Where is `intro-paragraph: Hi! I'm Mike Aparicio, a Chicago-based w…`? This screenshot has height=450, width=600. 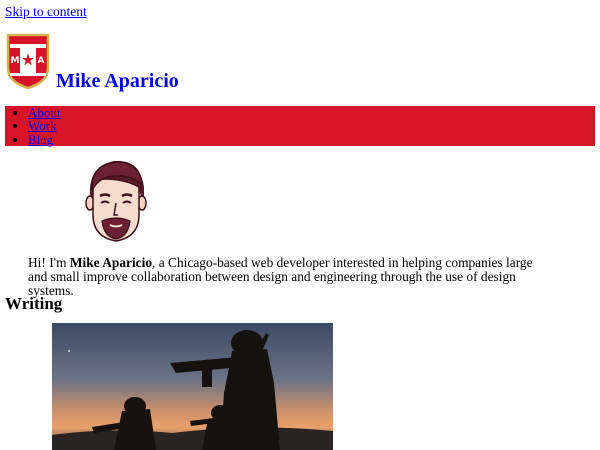
intro-paragraph: Hi! I'm Mike Aparicio, a Chicago-based w… is located at coordinates (288, 277).